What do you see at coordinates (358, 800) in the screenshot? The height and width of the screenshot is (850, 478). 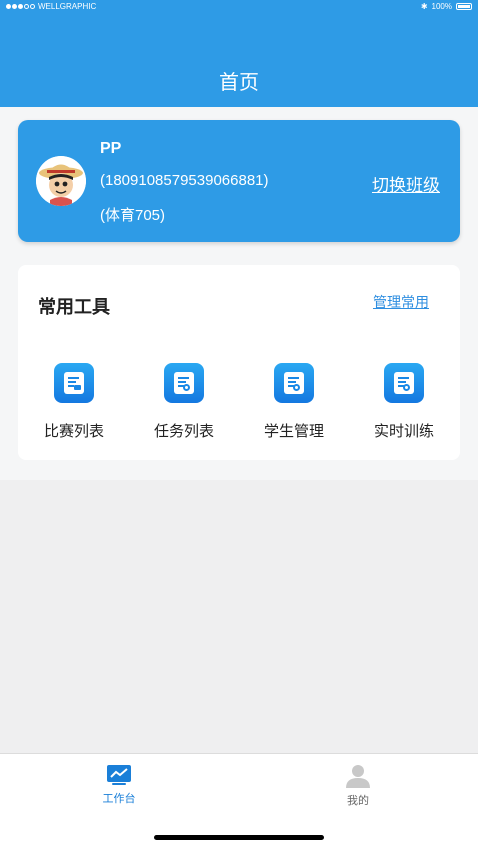 I see `tab-label: 我的` at bounding box center [358, 800].